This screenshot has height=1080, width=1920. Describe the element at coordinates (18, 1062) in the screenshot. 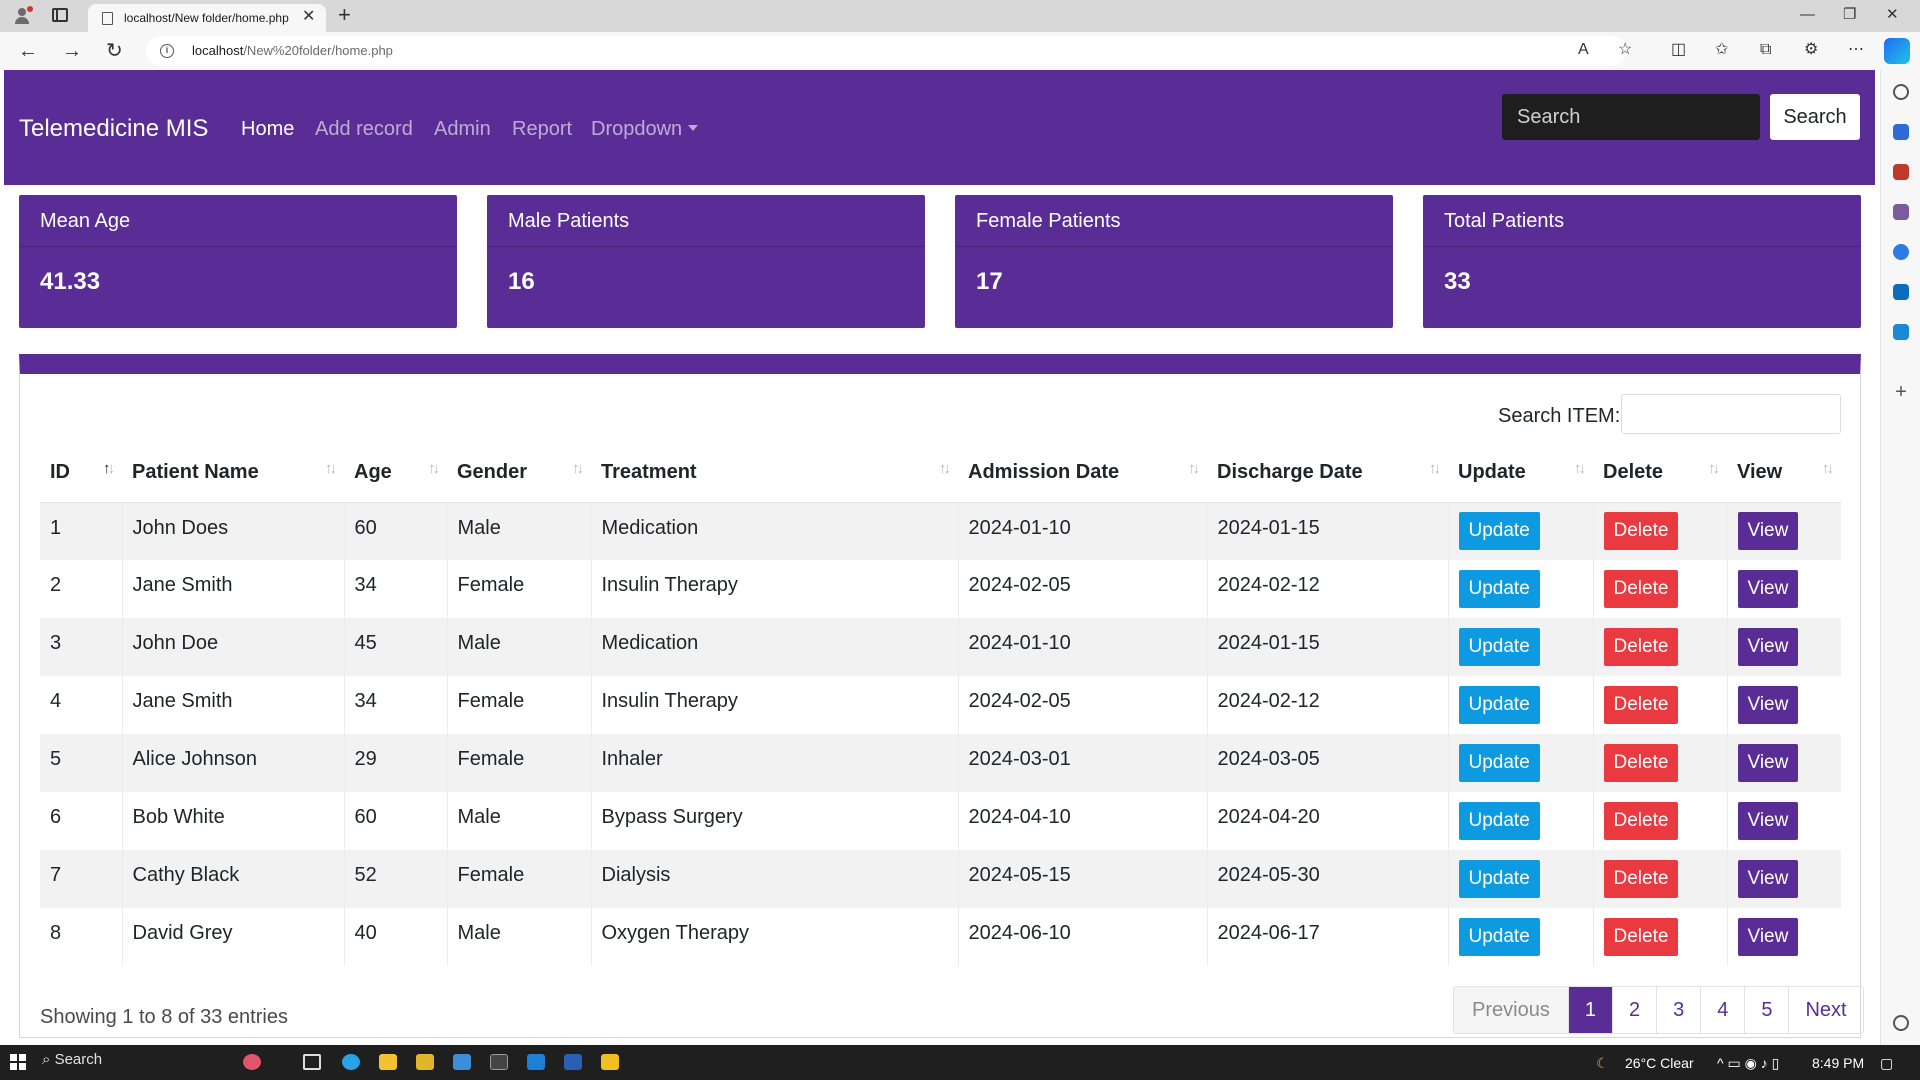

I see `windows-start-icon` at that location.